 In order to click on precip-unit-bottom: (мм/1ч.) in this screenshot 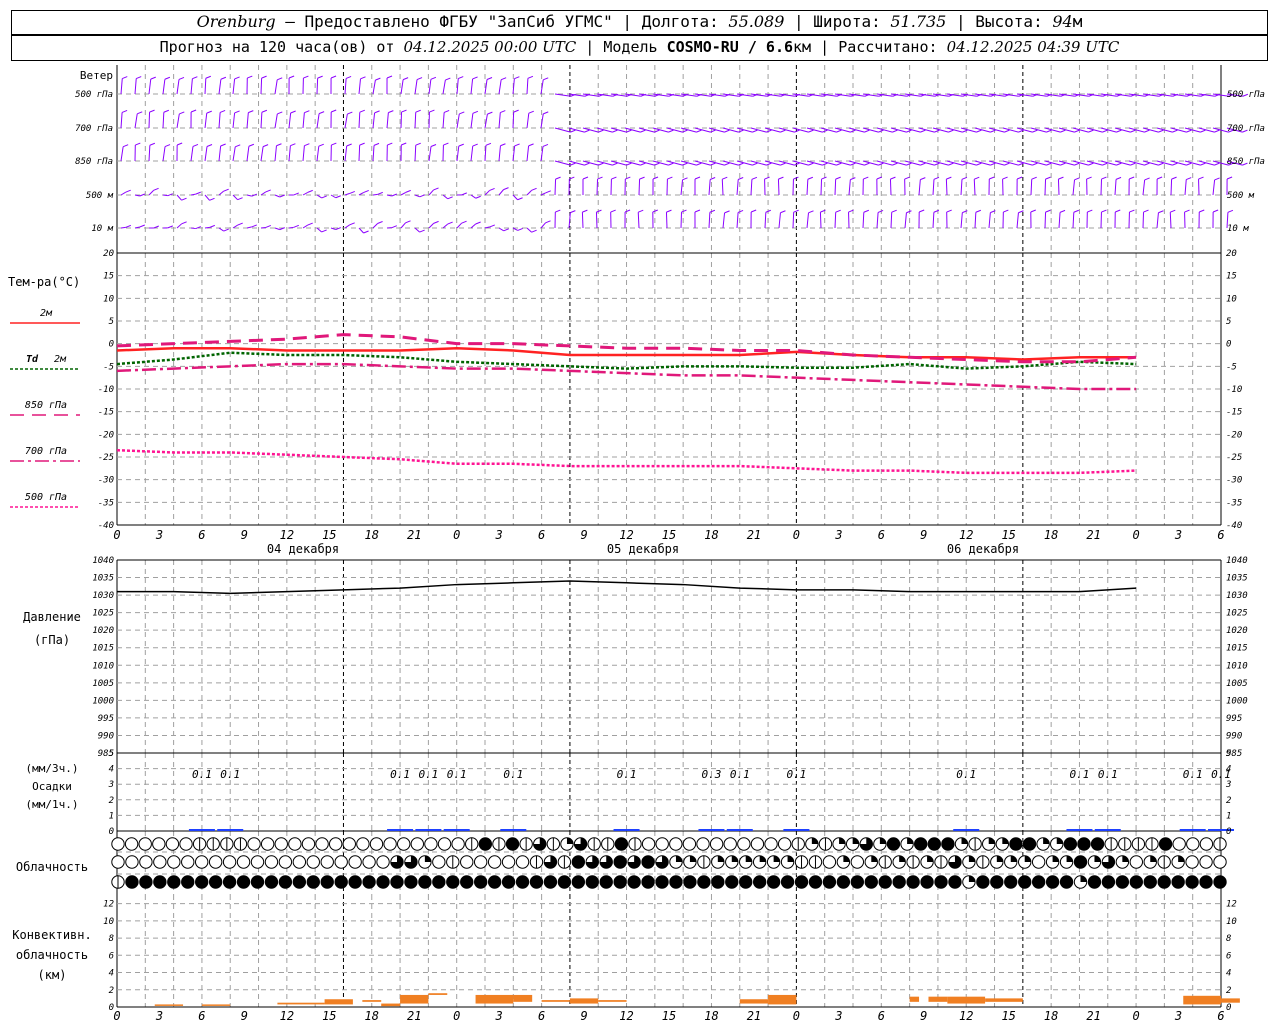, I will do `click(52, 804)`.